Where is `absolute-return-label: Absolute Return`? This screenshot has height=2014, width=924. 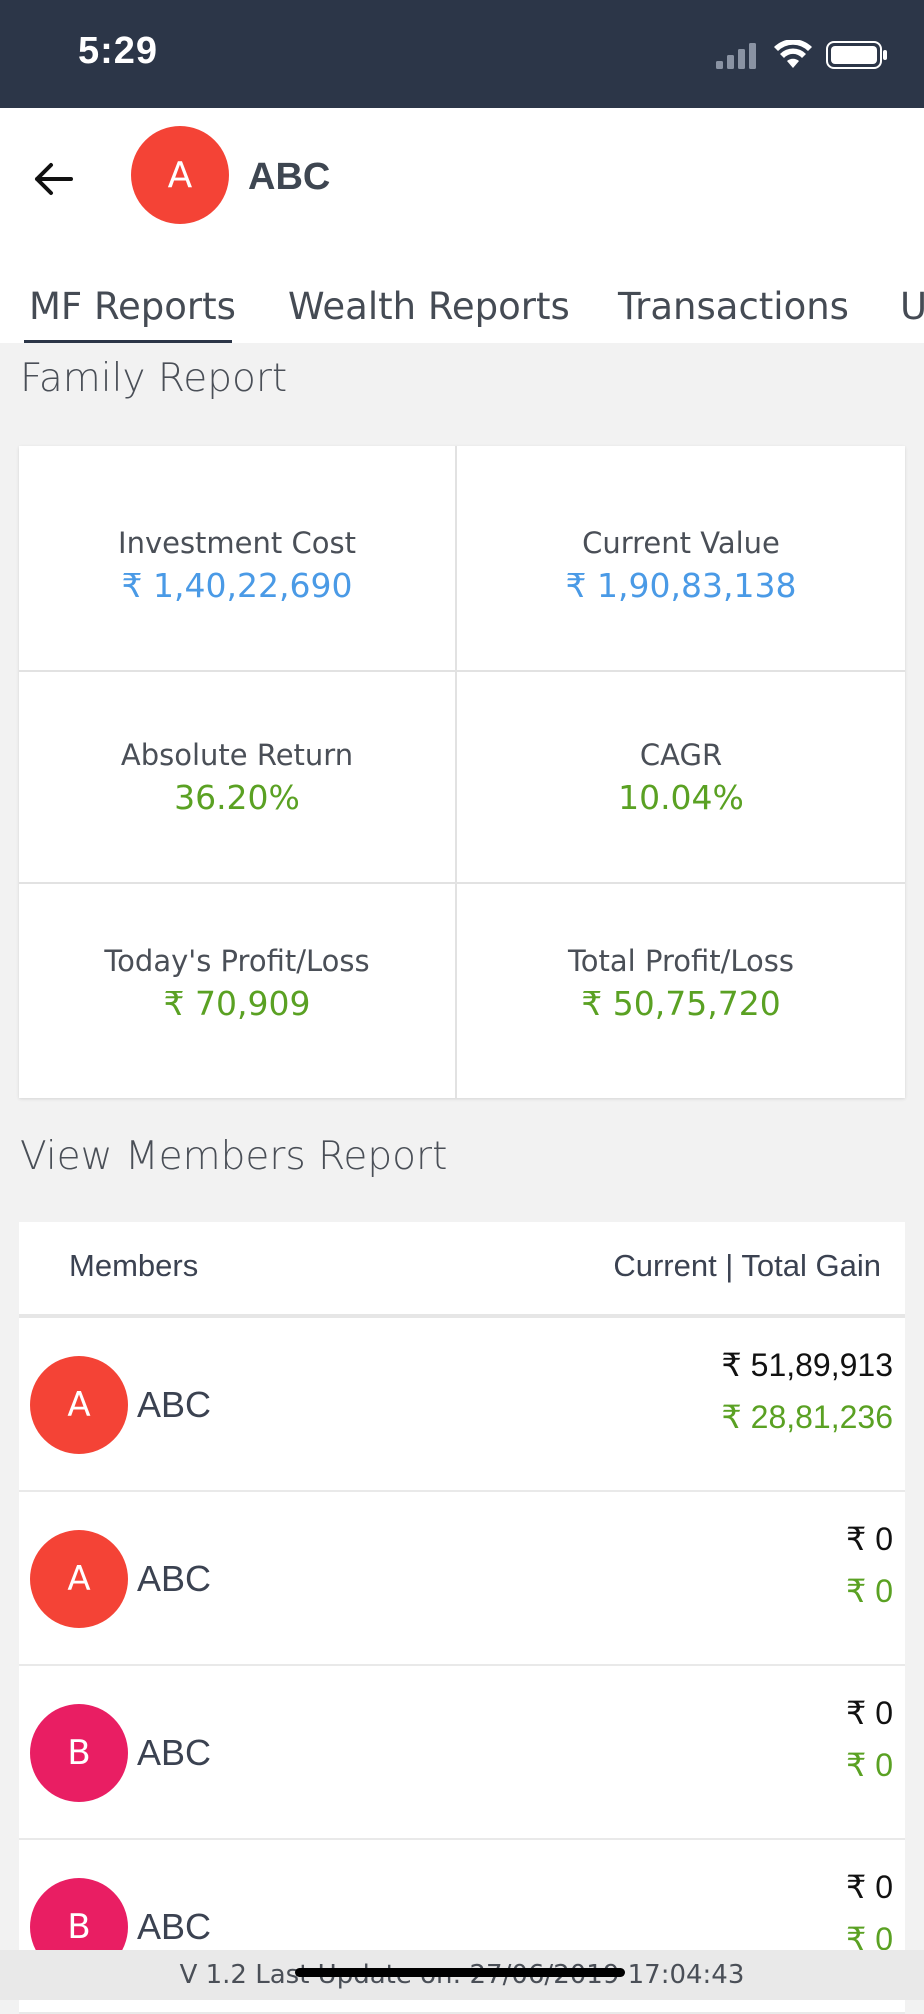
absolute-return-label: Absolute Return is located at coordinates (237, 755).